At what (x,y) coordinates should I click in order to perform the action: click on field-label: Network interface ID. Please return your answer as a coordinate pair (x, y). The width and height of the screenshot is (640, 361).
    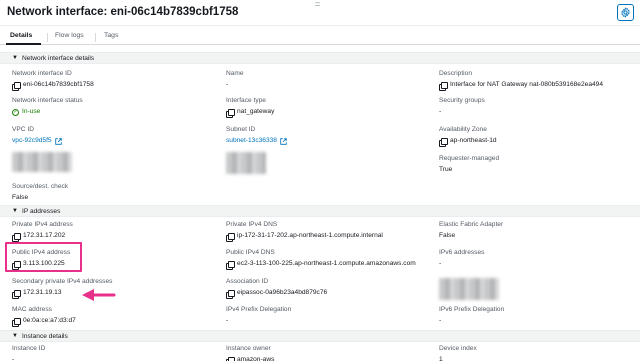
    Looking at the image, I should click on (42, 73).